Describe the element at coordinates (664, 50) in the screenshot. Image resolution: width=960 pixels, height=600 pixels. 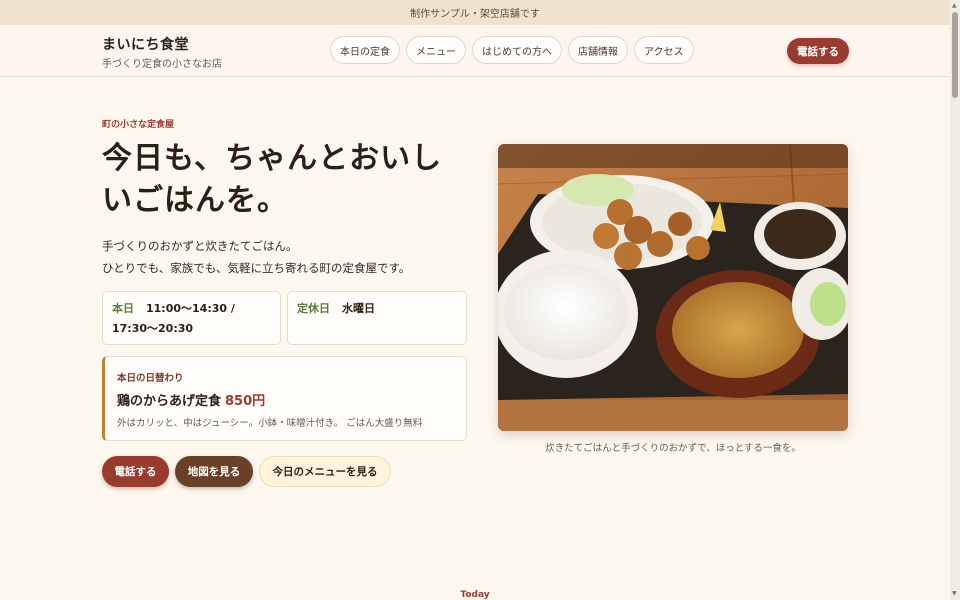
I see `nav-item-access: アクセス` at that location.